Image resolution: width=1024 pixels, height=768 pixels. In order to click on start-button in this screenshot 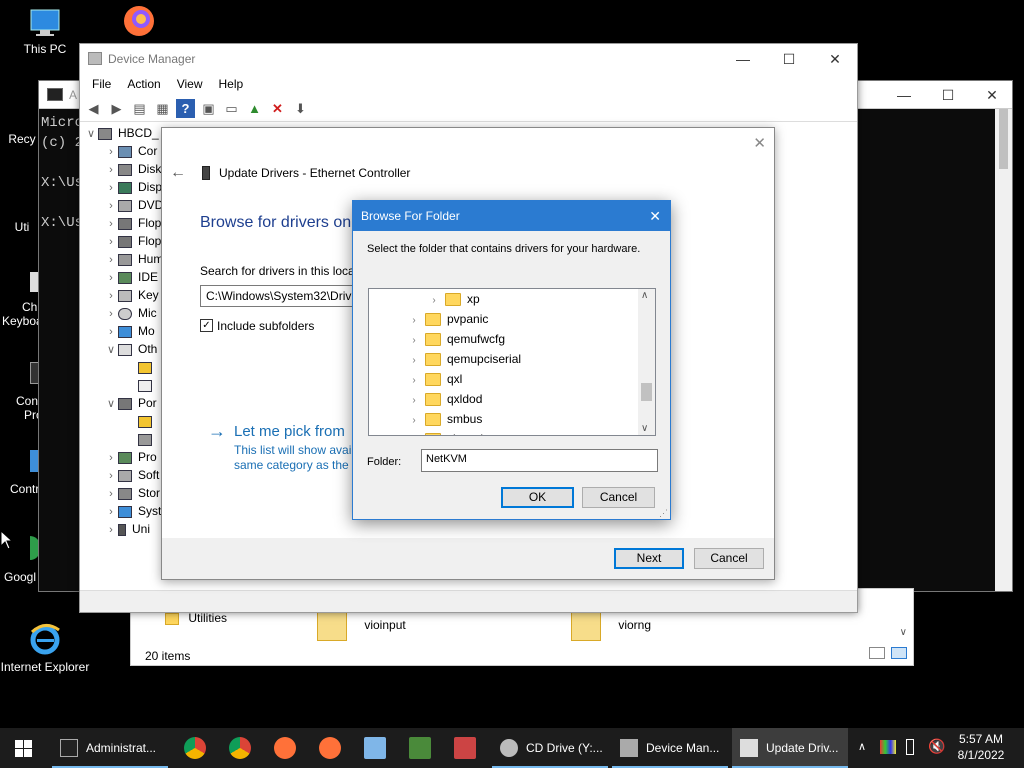, I will do `click(24, 748)`.